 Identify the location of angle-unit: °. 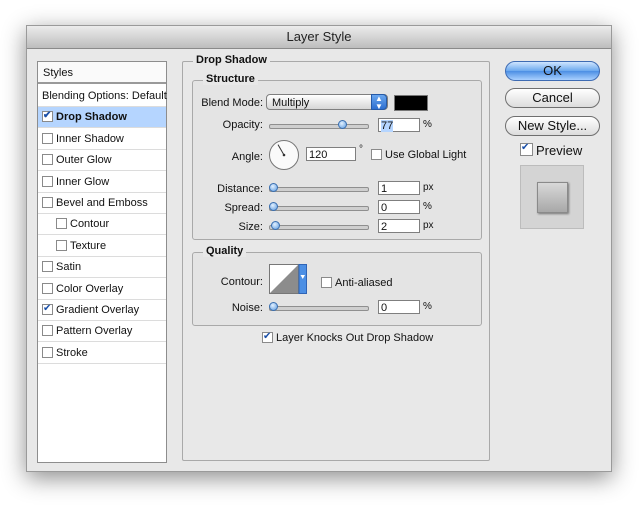
(361, 149).